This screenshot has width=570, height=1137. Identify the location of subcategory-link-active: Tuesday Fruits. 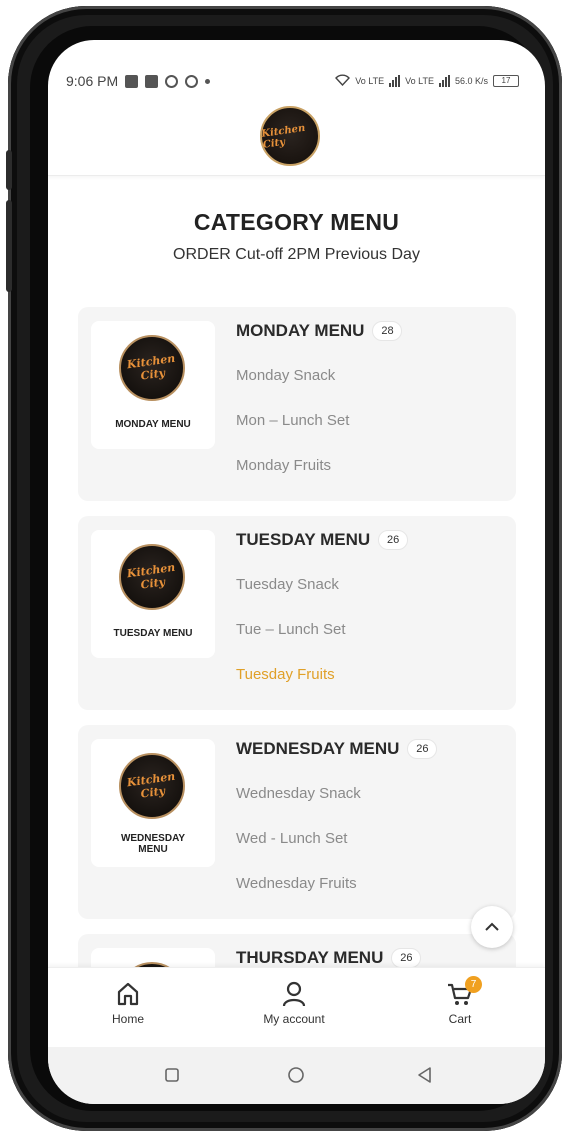
(285, 674).